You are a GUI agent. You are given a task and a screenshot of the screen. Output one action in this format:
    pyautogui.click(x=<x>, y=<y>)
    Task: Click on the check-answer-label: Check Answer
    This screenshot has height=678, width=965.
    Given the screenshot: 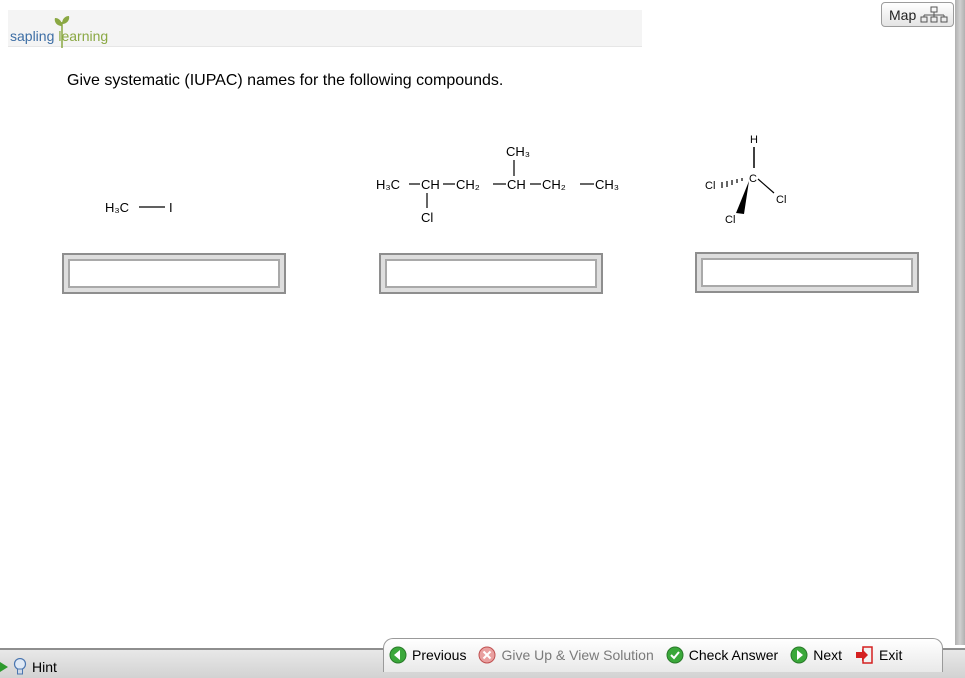 What is the action you would take?
    pyautogui.click(x=733, y=655)
    